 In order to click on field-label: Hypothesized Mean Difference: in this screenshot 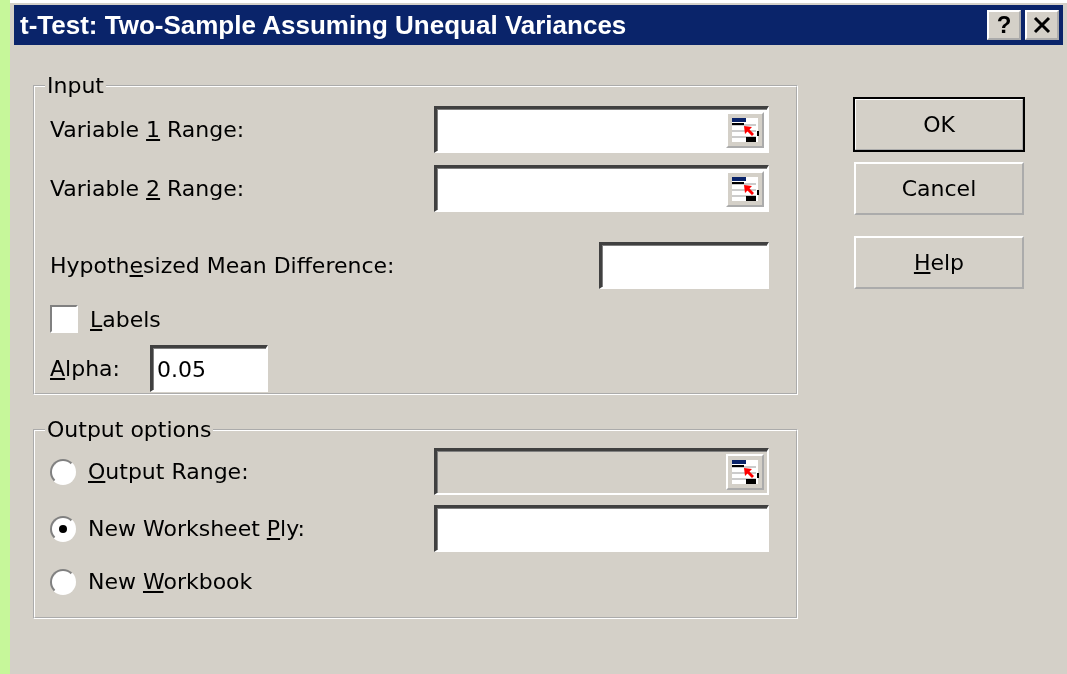, I will do `click(222, 265)`.